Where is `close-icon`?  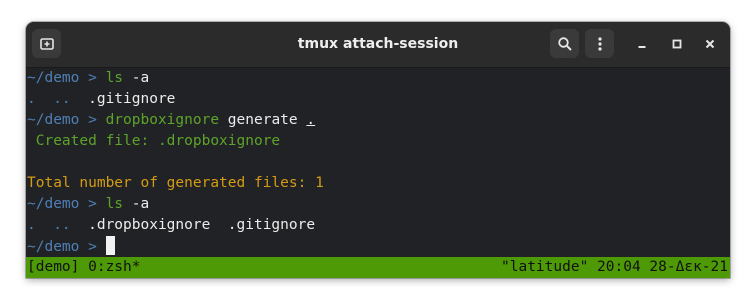
close-icon is located at coordinates (709, 43).